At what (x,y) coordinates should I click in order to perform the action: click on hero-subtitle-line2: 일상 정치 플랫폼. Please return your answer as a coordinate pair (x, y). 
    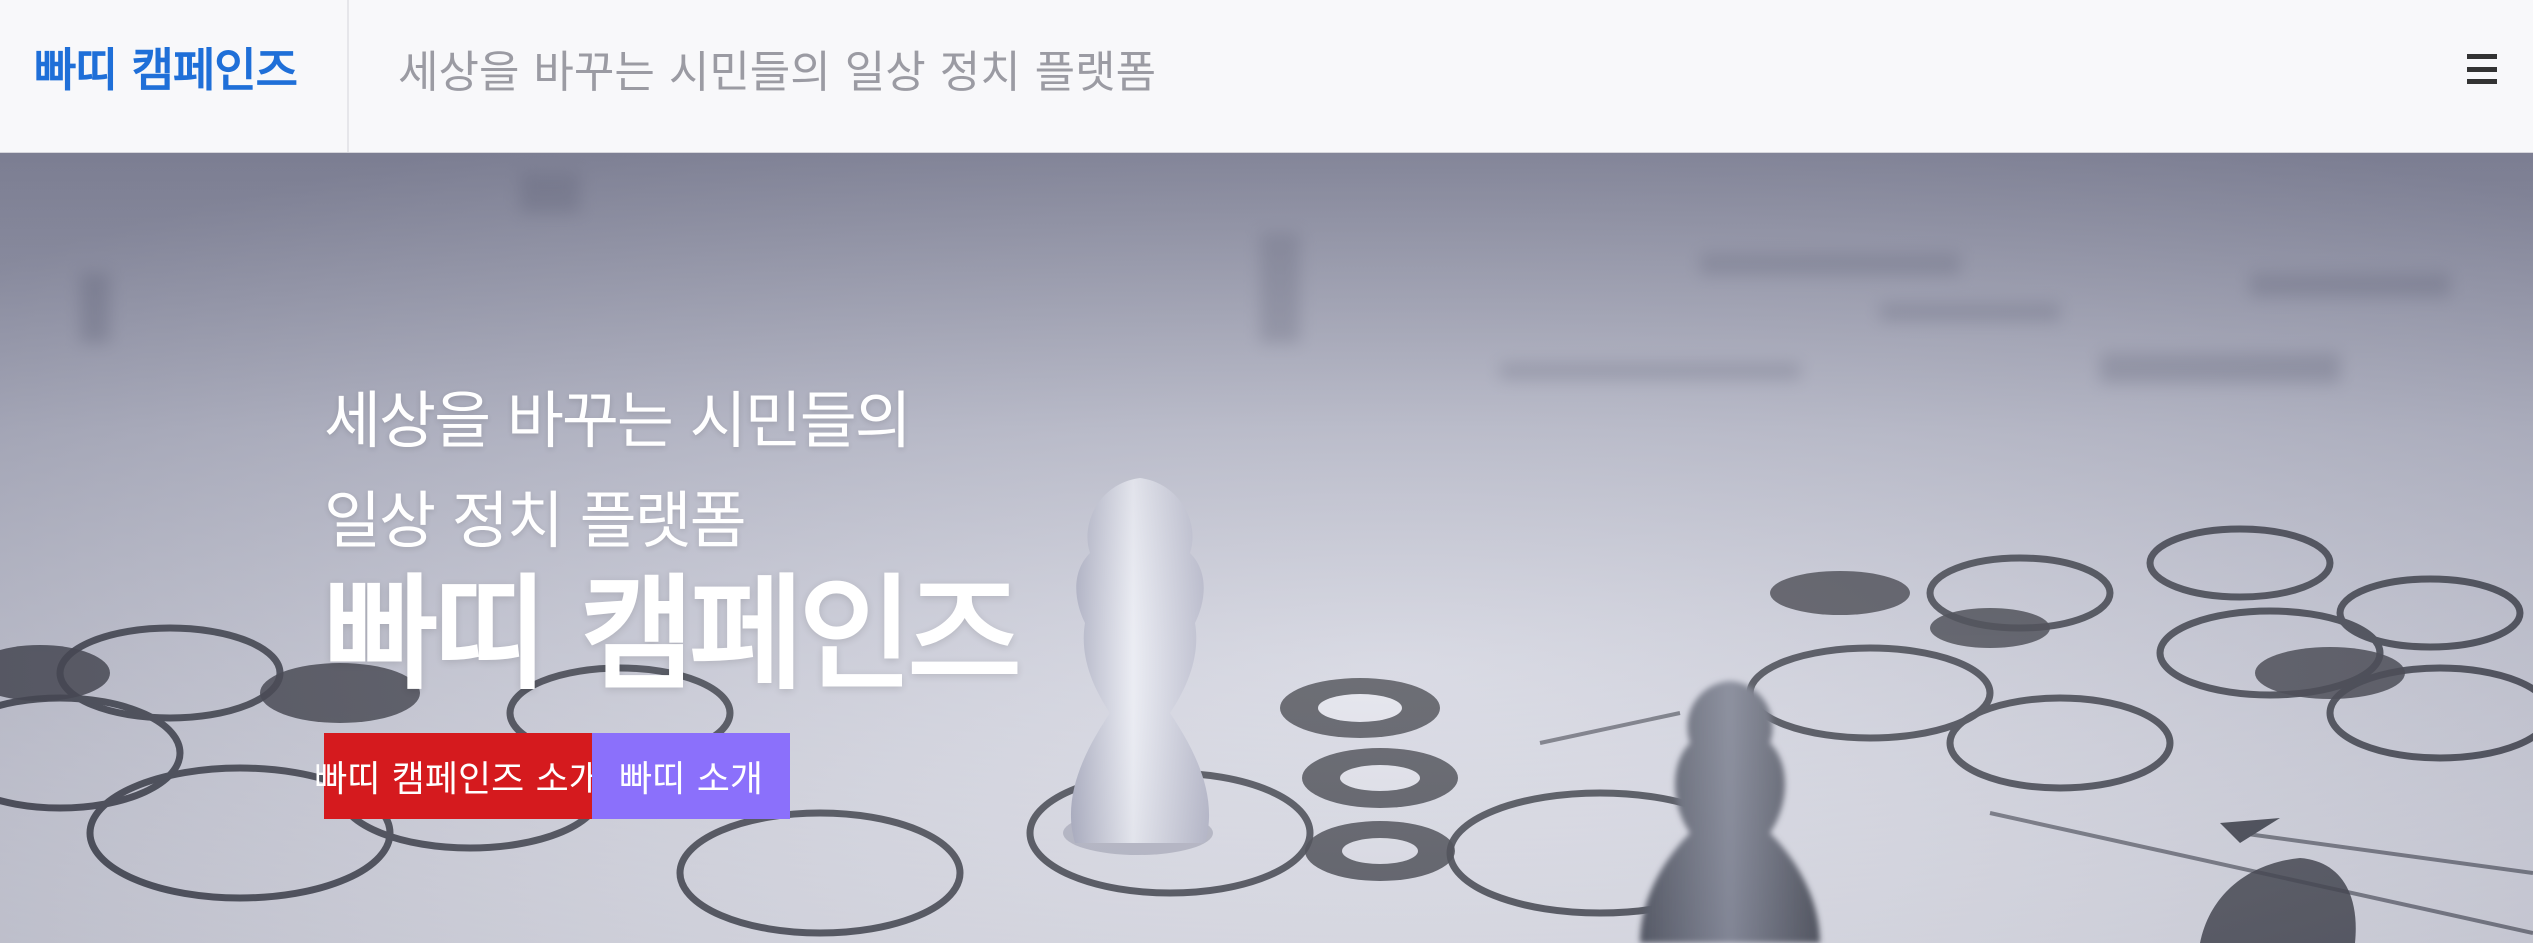
    Looking at the image, I should click on (535, 520).